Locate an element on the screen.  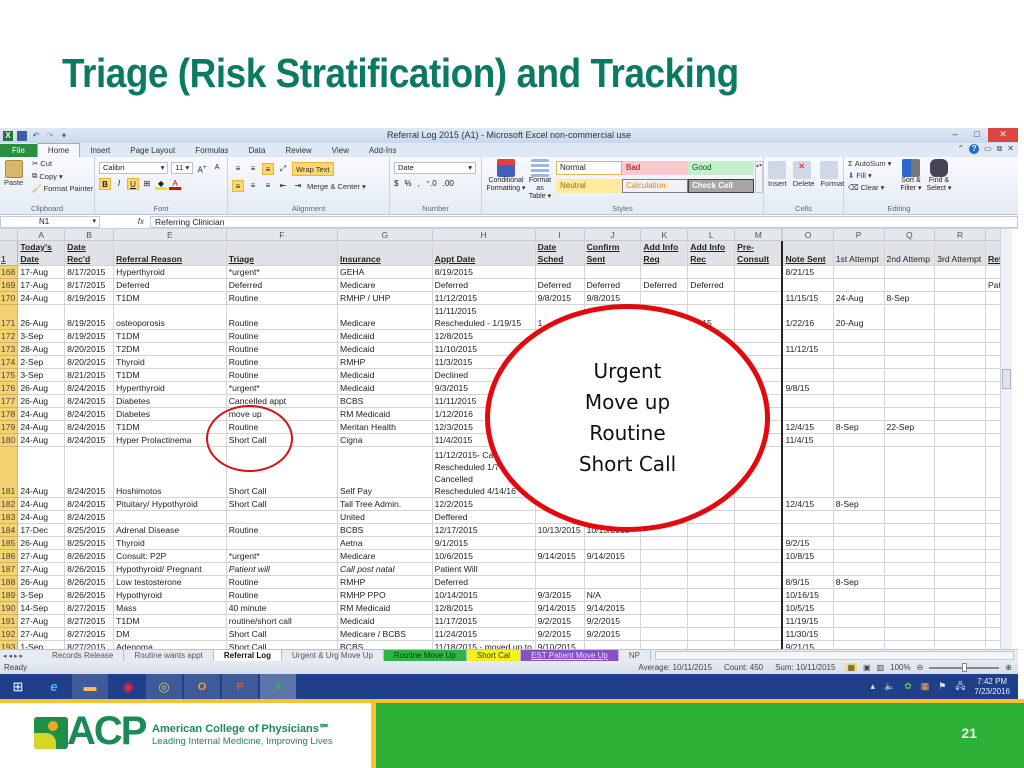
increase-indent-icon: ⇥ is located at coordinates (298, 186).